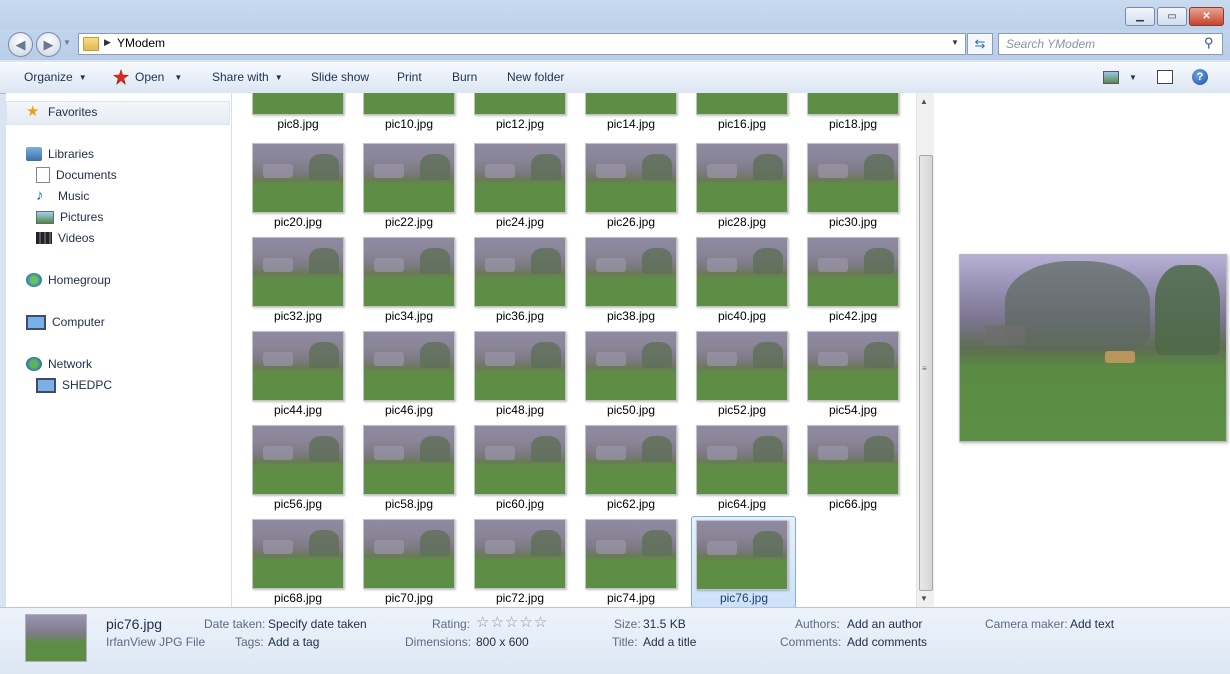 This screenshot has height=674, width=1230. What do you see at coordinates (737, 284) in the screenshot?
I see `file-item: pic40.jpg` at bounding box center [737, 284].